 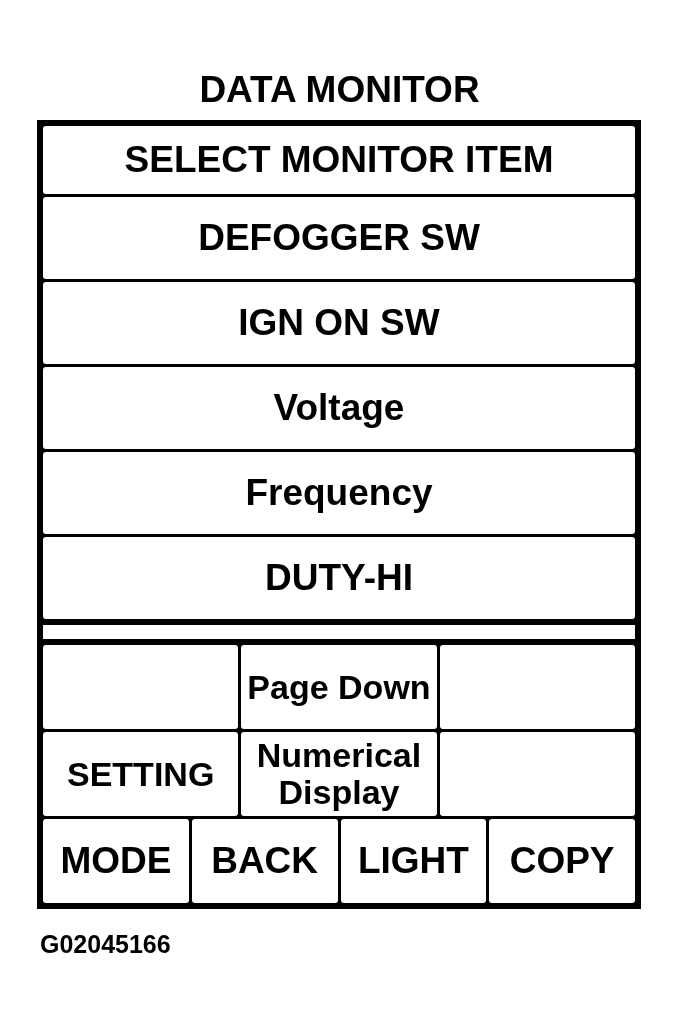 What do you see at coordinates (339, 160) in the screenshot?
I see `panel-header: SELECT MONITOR ITEM` at bounding box center [339, 160].